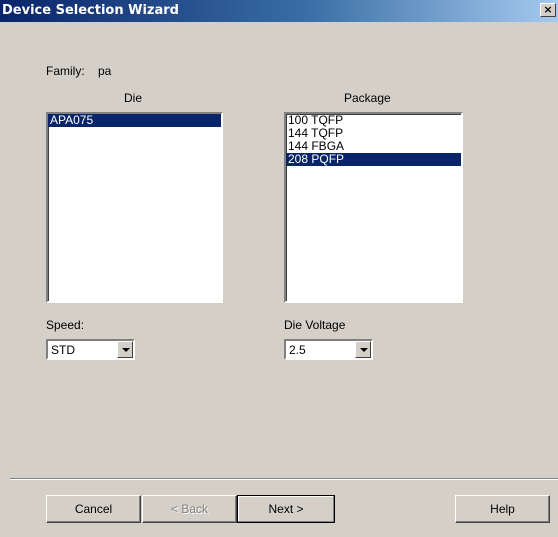 The height and width of the screenshot is (537, 558). Describe the element at coordinates (65, 325) in the screenshot. I see `speed-label: Speed:` at that location.